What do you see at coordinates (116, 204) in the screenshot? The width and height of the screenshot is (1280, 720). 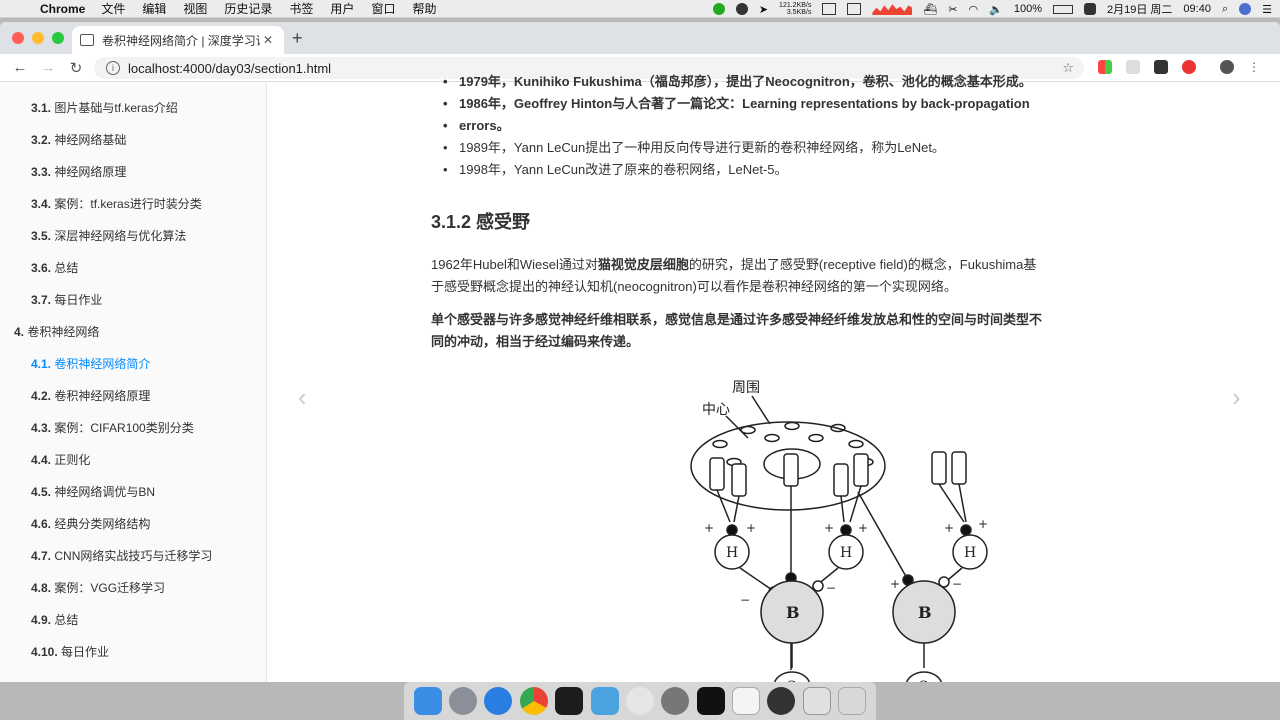 I see `sidebar-item-3-4: 3.4. 案例：tf.keras进行时装分类` at bounding box center [116, 204].